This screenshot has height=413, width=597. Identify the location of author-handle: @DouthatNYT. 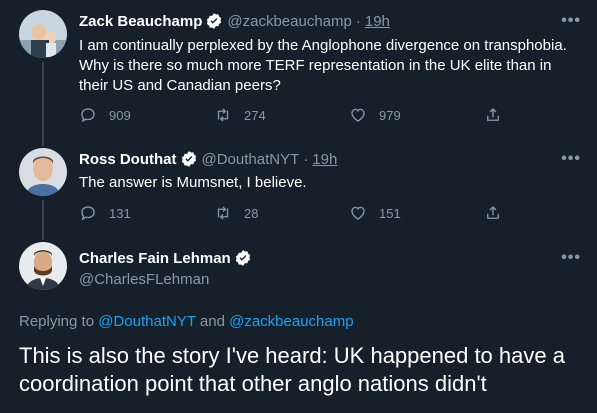
(251, 159).